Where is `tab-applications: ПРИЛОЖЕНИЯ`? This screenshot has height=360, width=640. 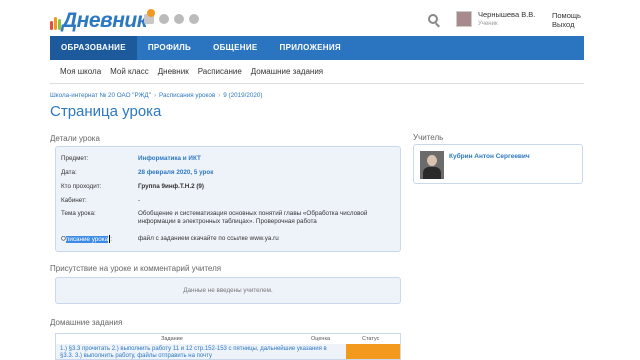
tab-applications: ПРИЛОЖЕНИЯ is located at coordinates (310, 48).